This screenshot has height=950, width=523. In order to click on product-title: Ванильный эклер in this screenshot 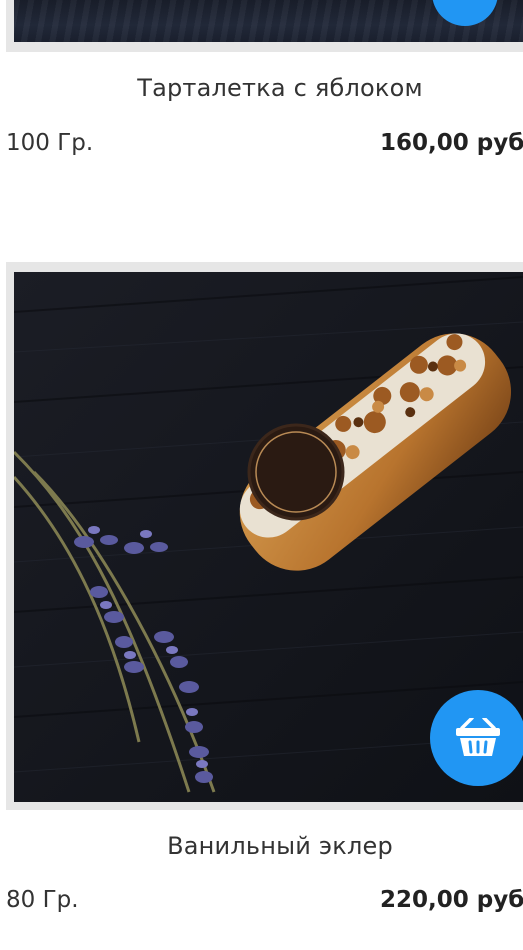, I will do `click(261, 846)`.